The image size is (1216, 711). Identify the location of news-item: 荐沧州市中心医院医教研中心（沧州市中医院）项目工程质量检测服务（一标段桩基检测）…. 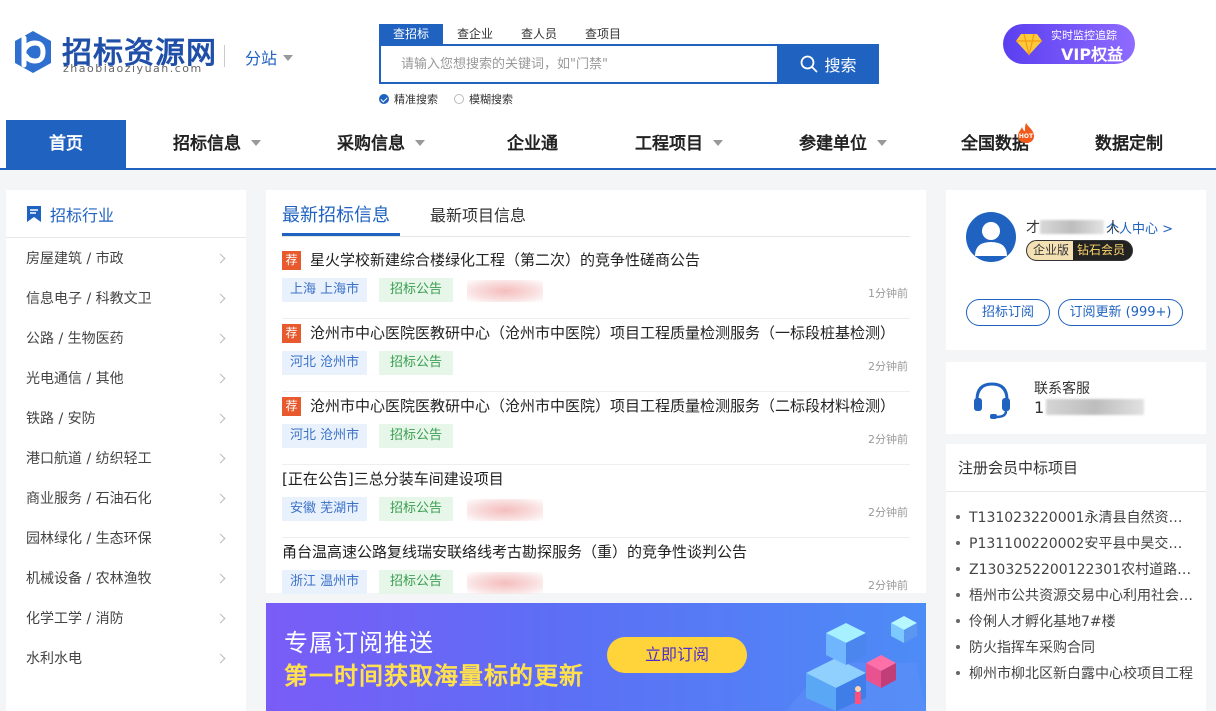
(596, 355).